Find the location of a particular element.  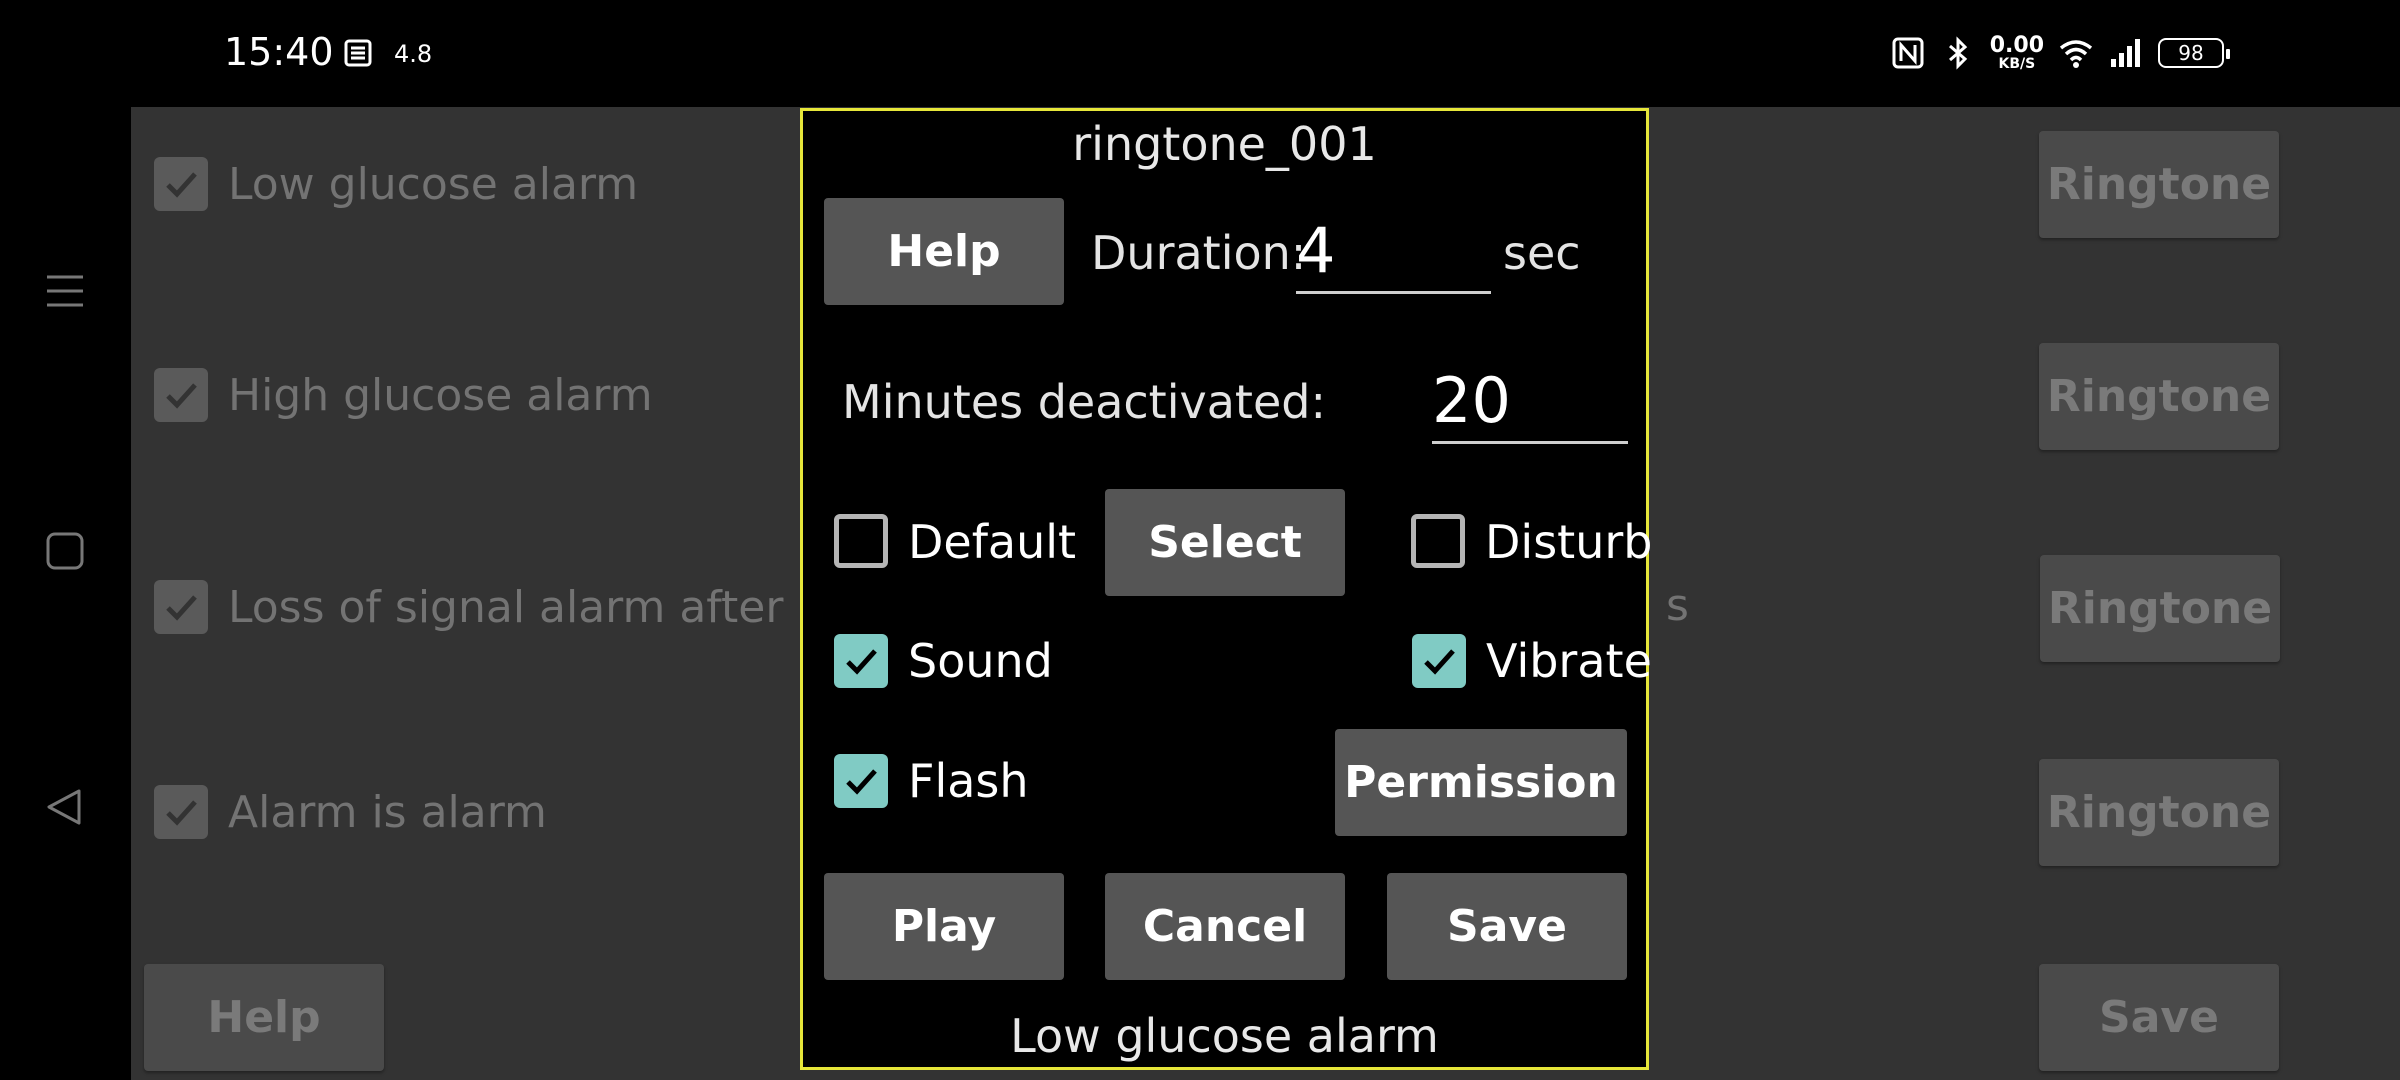

minutes-deactivated-input is located at coordinates (1530, 404).